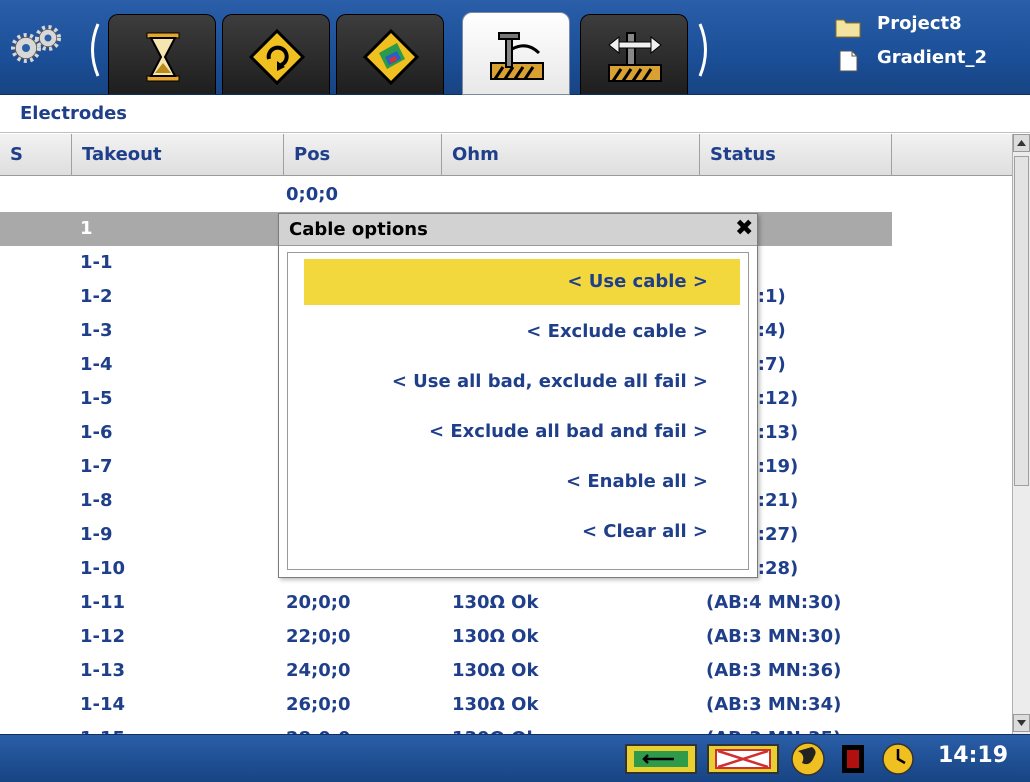  What do you see at coordinates (952, 155) in the screenshot?
I see `column-header-extra` at bounding box center [952, 155].